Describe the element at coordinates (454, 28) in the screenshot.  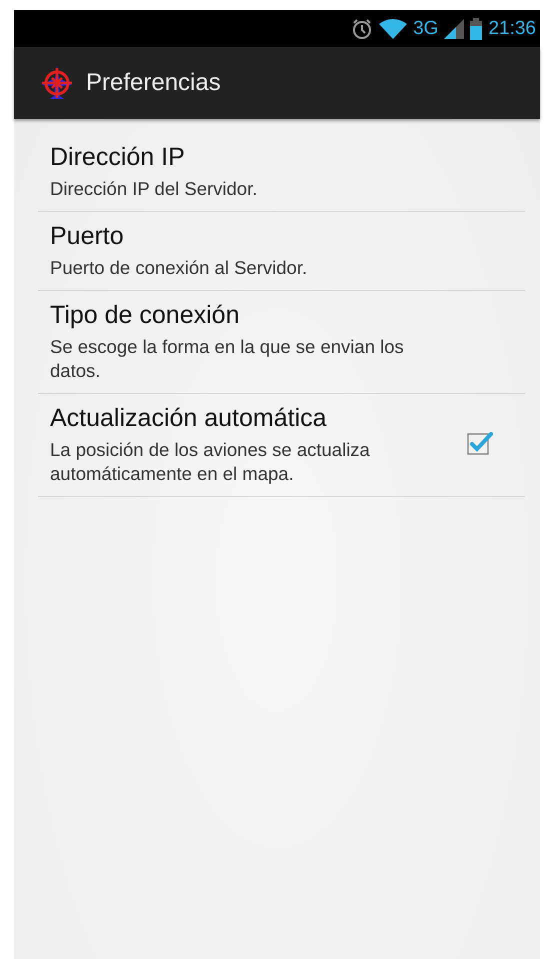
I see `signal-icon` at that location.